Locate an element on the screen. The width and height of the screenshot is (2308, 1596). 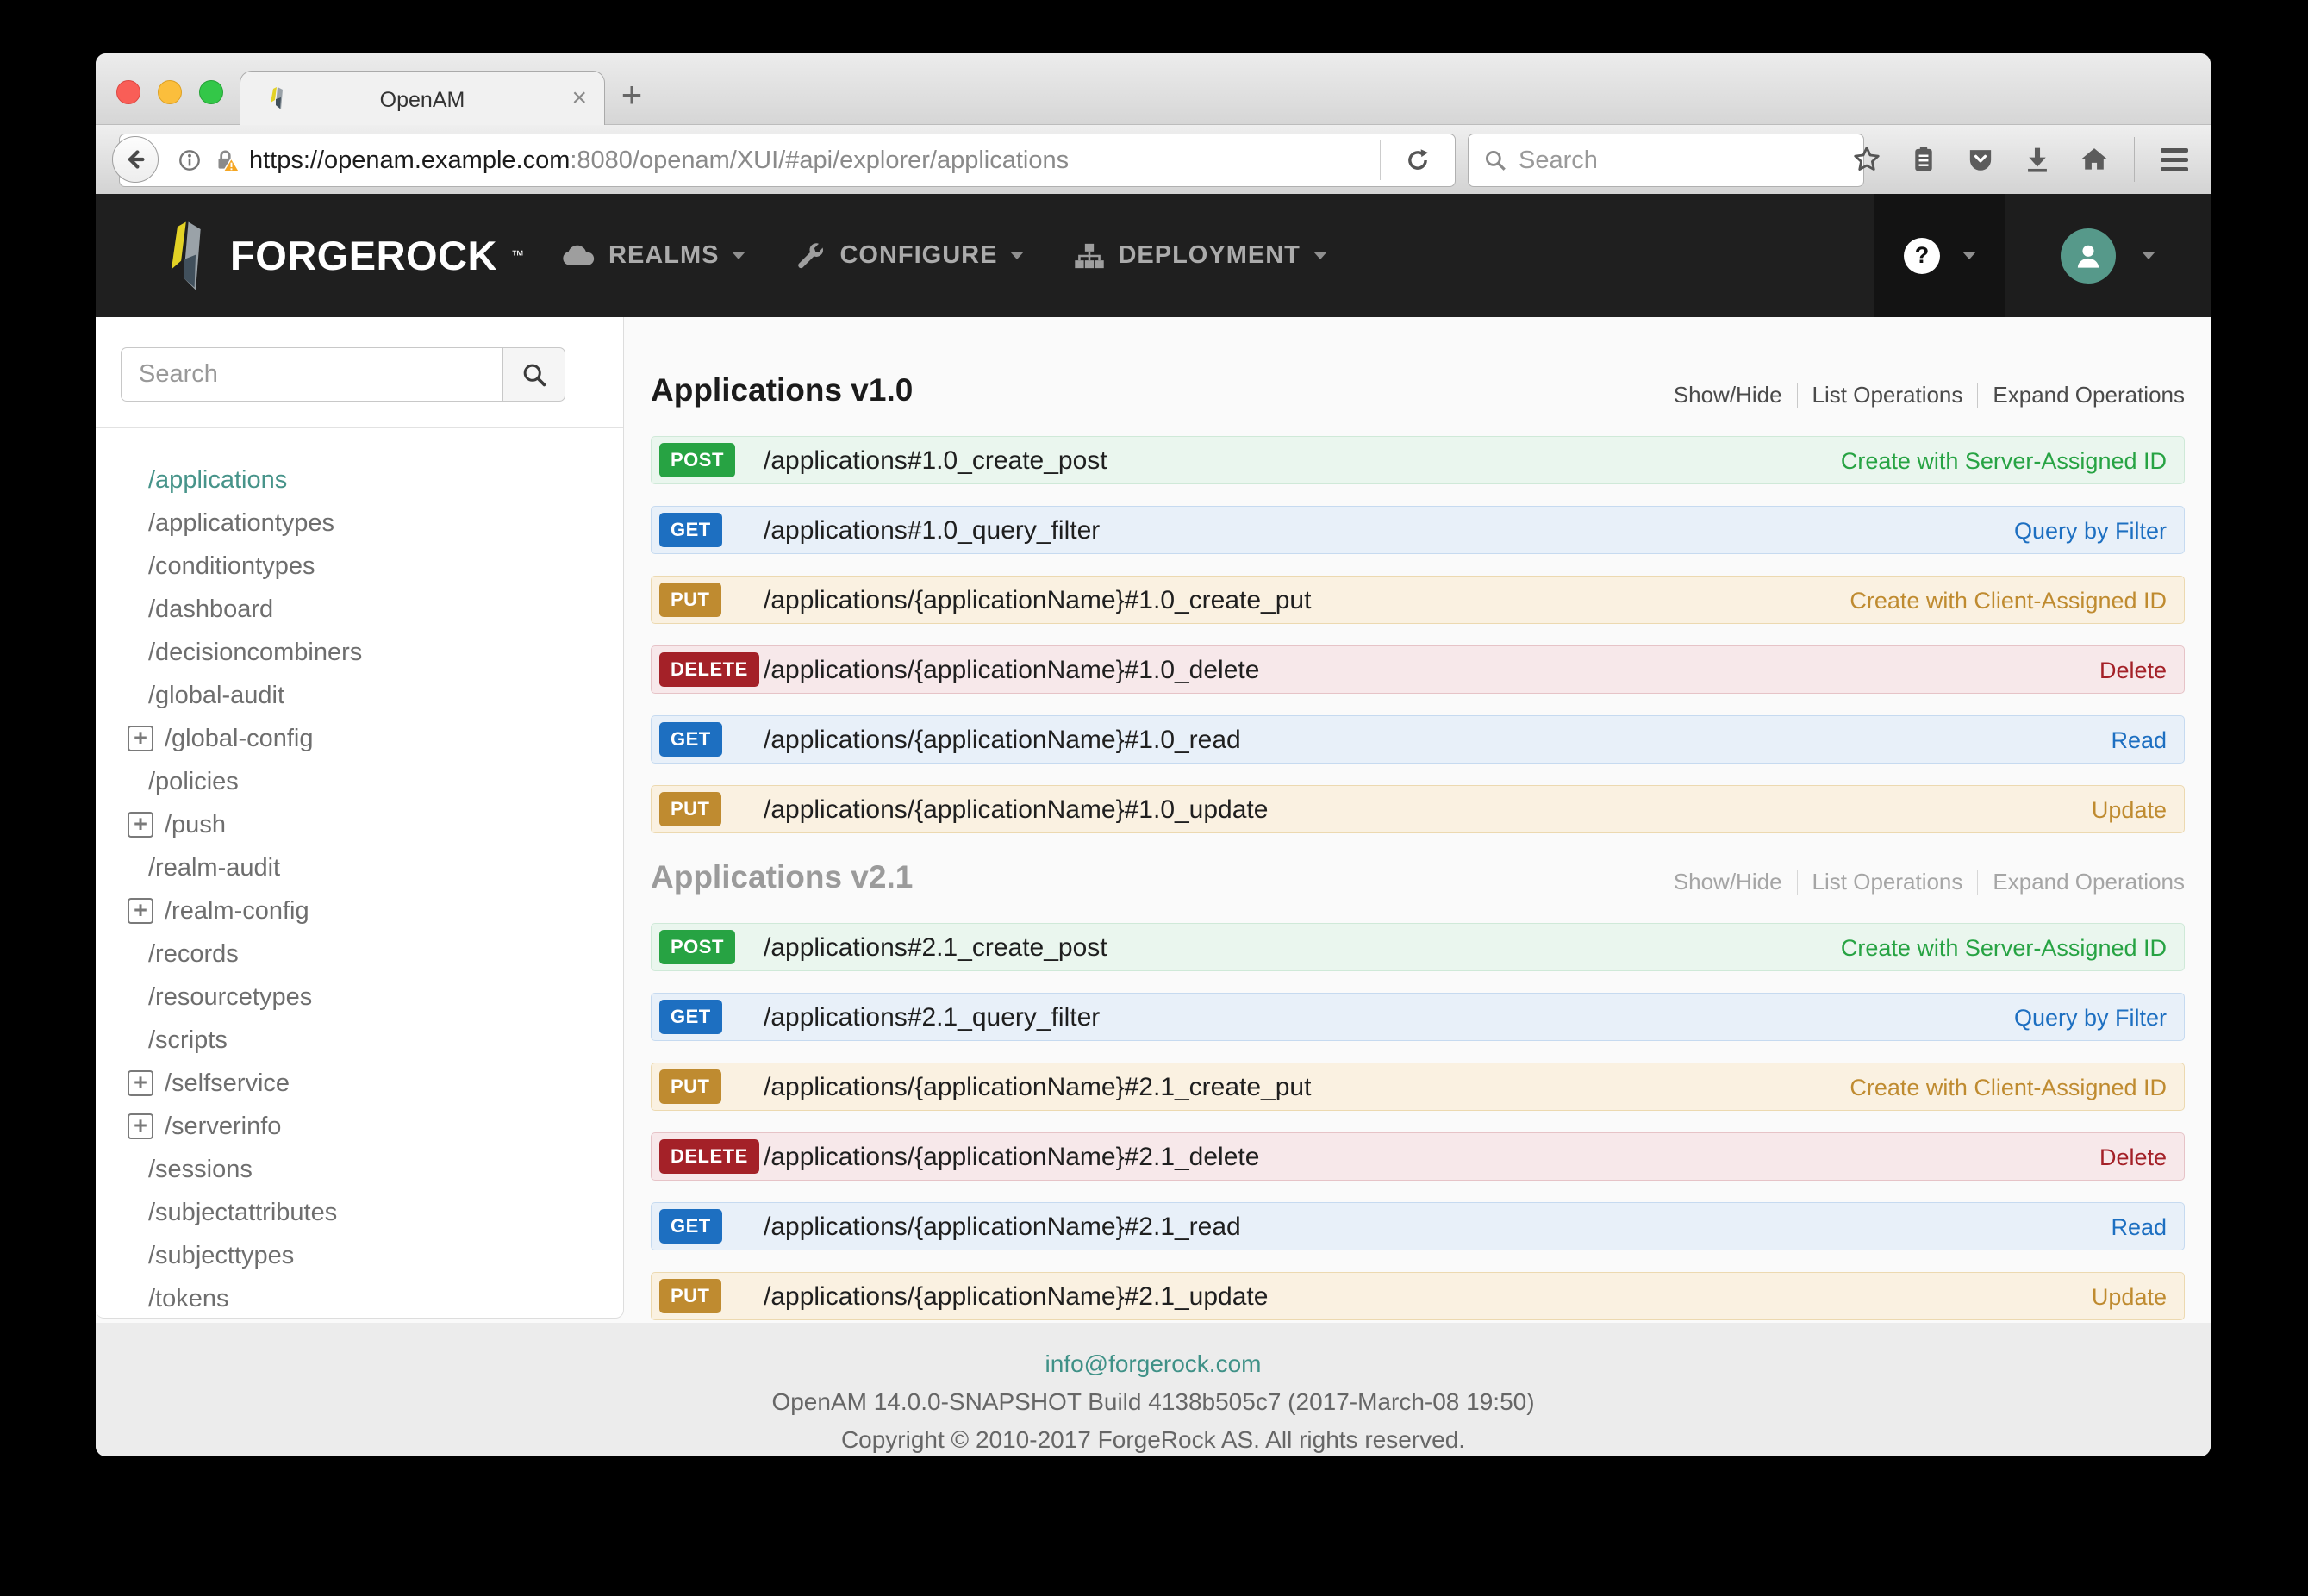
close-window-button is located at coordinates (128, 92).